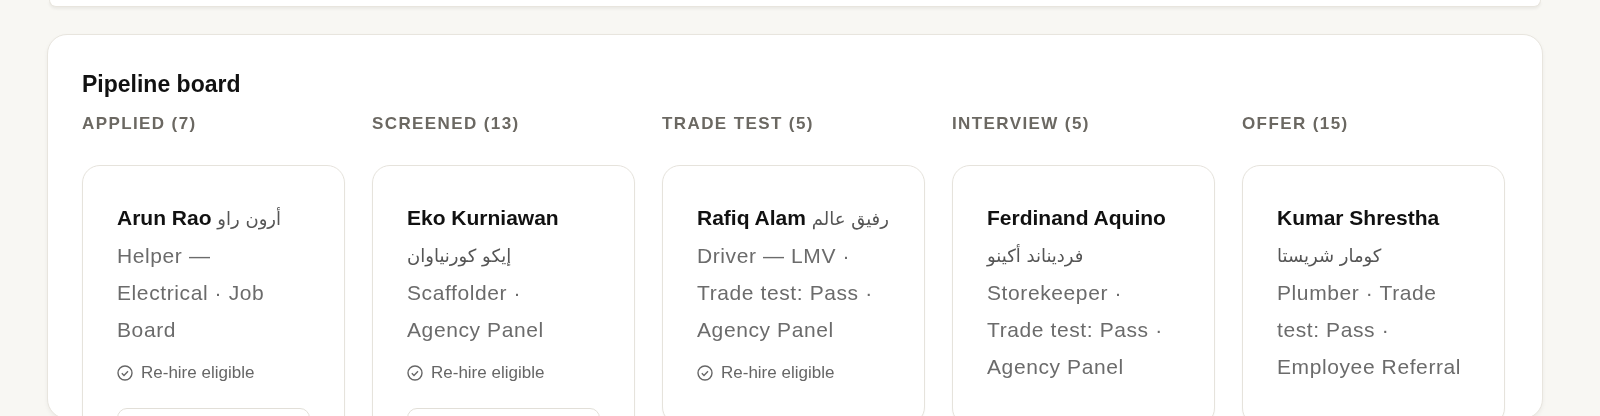 This screenshot has width=1600, height=416. Describe the element at coordinates (459, 255) in the screenshot. I see `arabic-name: إيكو كورنياوان` at that location.